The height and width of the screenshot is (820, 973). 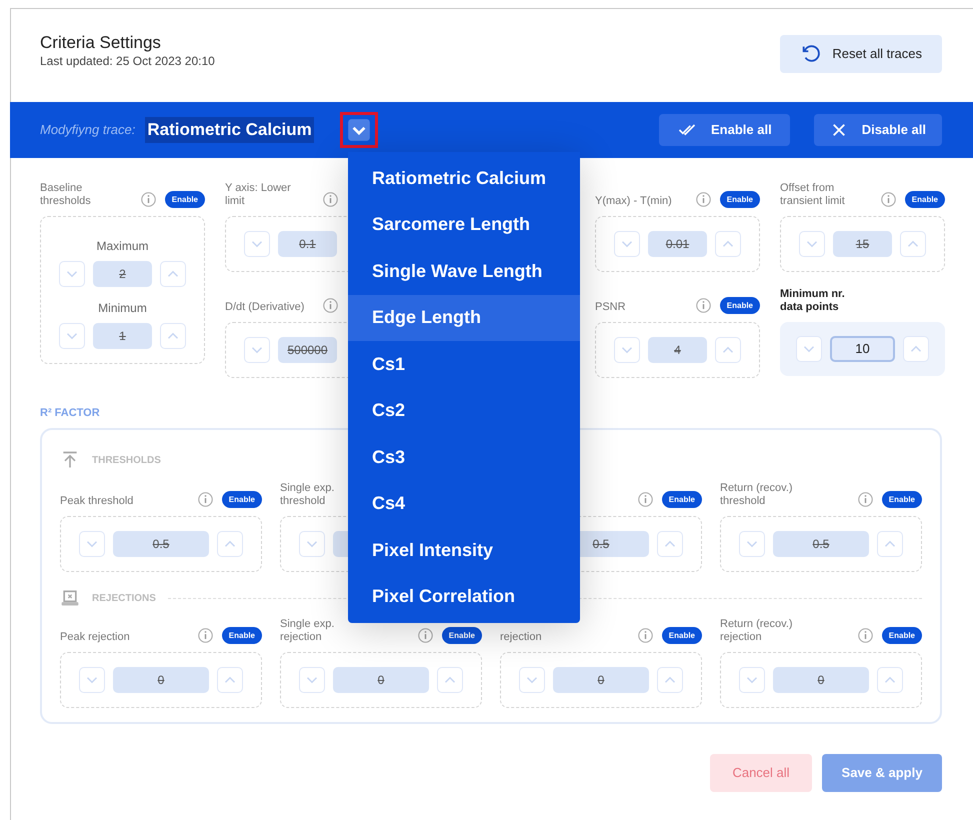 I want to click on number-field: 500000, so click(x=307, y=350).